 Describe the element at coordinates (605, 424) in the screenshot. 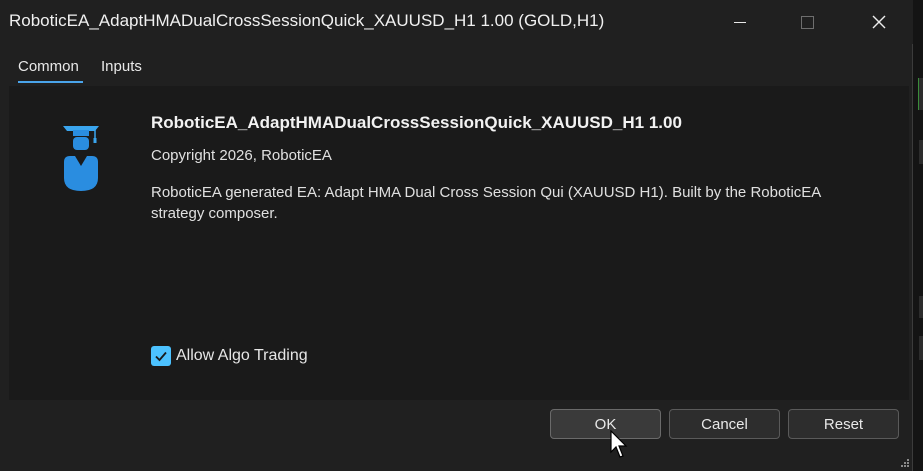

I see `ok-button: OK` at that location.